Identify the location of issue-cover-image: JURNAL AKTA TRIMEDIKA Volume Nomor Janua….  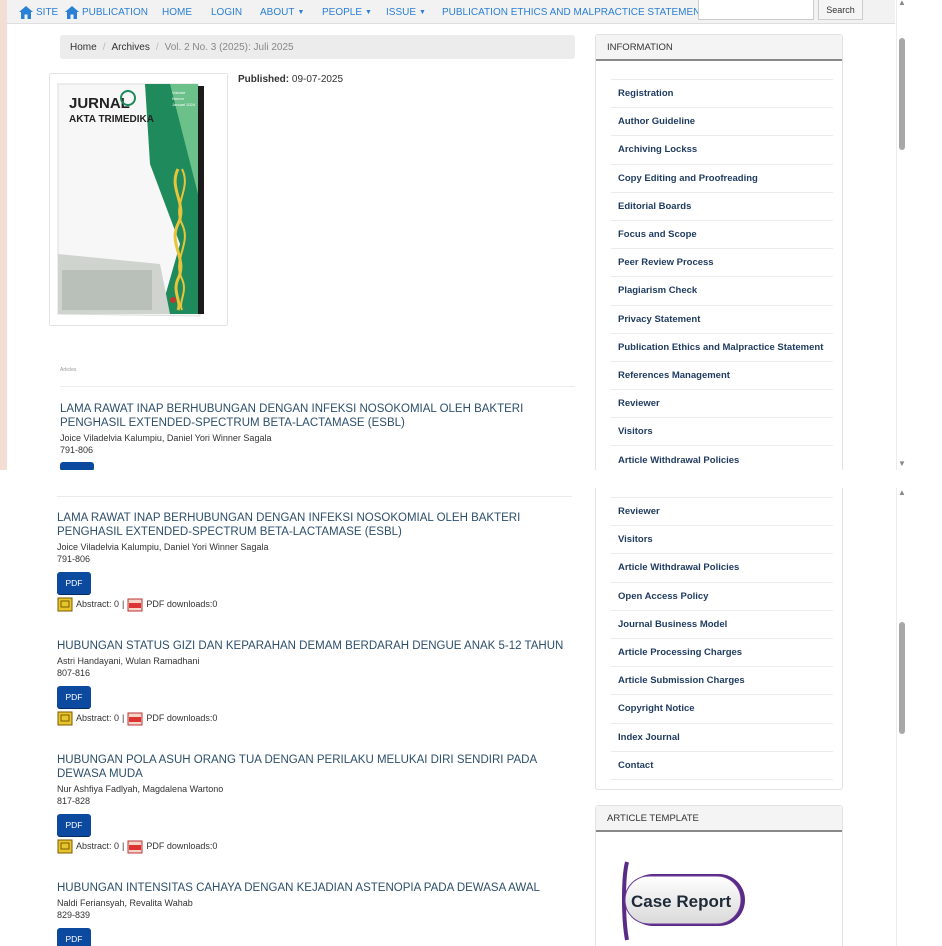
(138, 199).